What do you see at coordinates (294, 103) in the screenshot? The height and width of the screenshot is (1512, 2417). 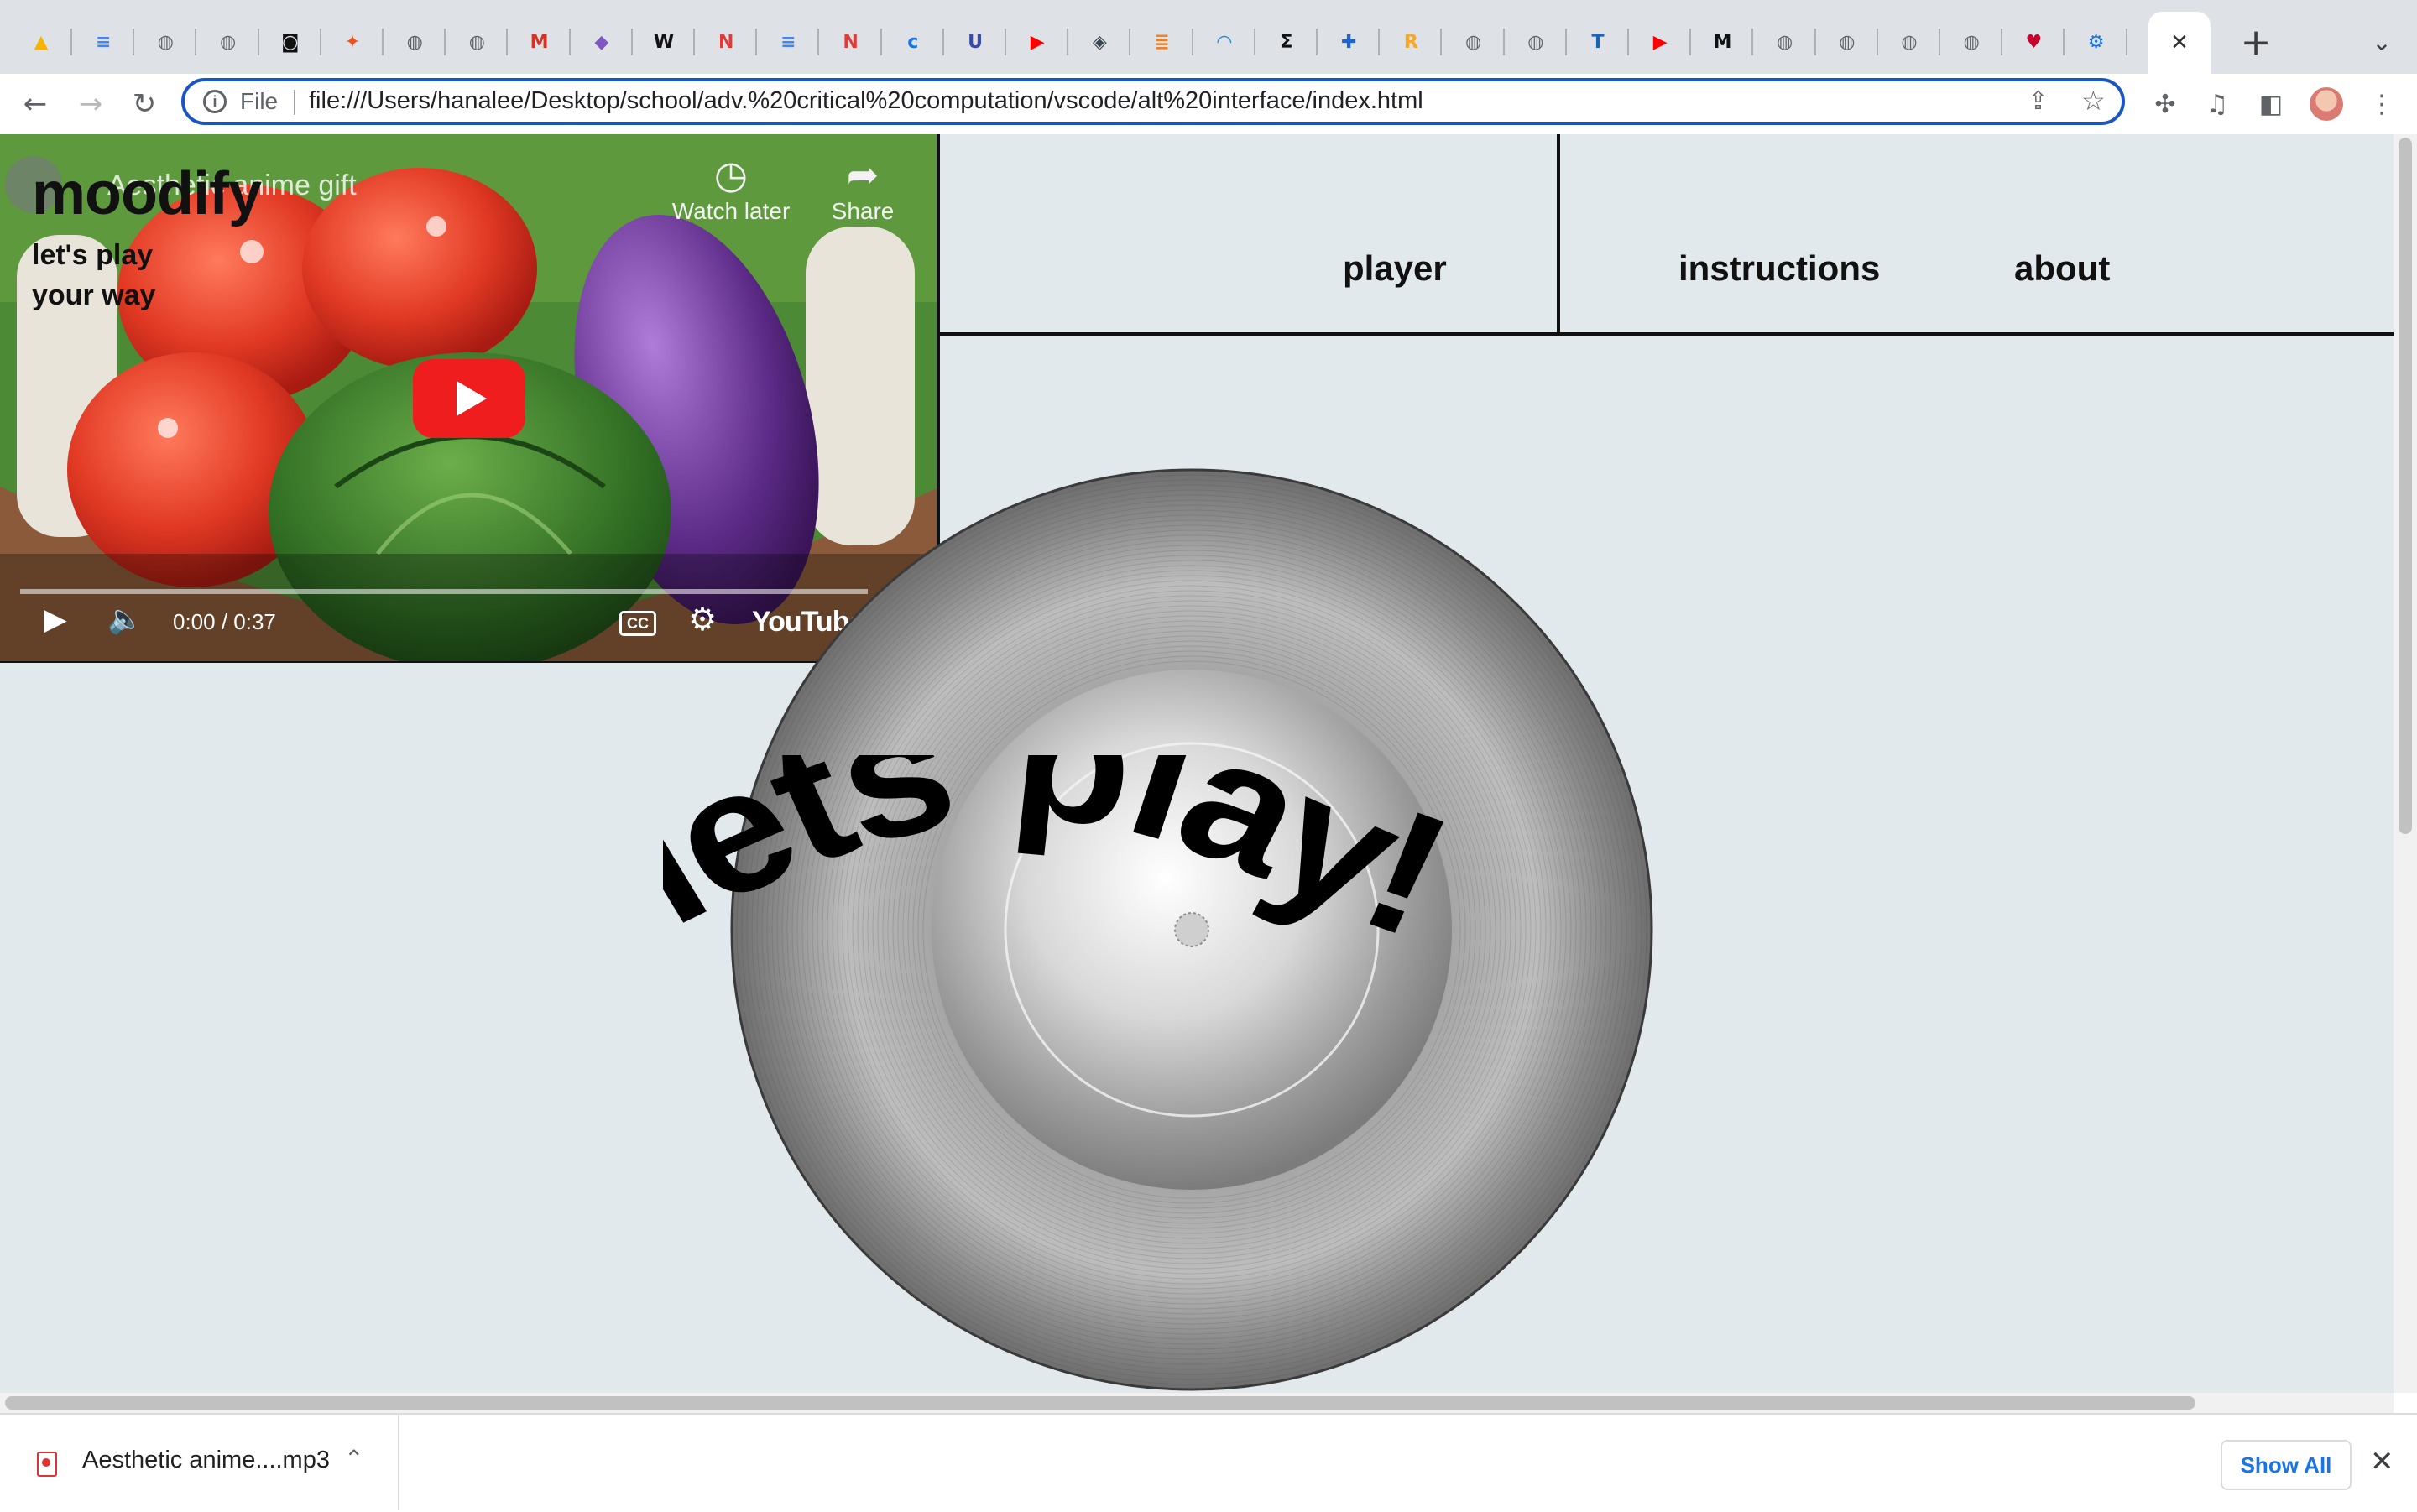 I see `address-divider` at bounding box center [294, 103].